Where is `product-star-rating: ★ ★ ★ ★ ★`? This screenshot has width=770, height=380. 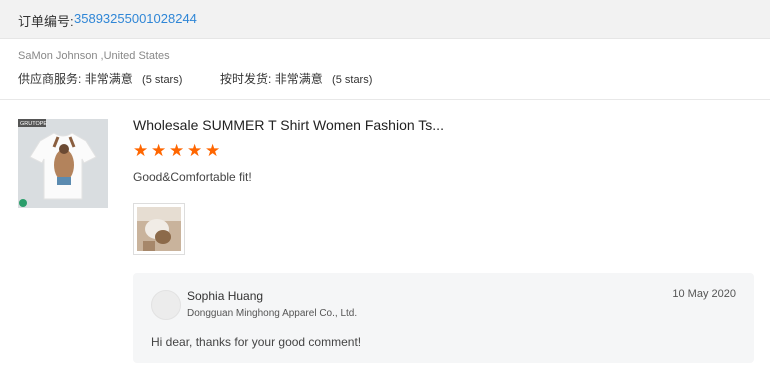
product-star-rating: ★ ★ ★ ★ ★ is located at coordinates (177, 150).